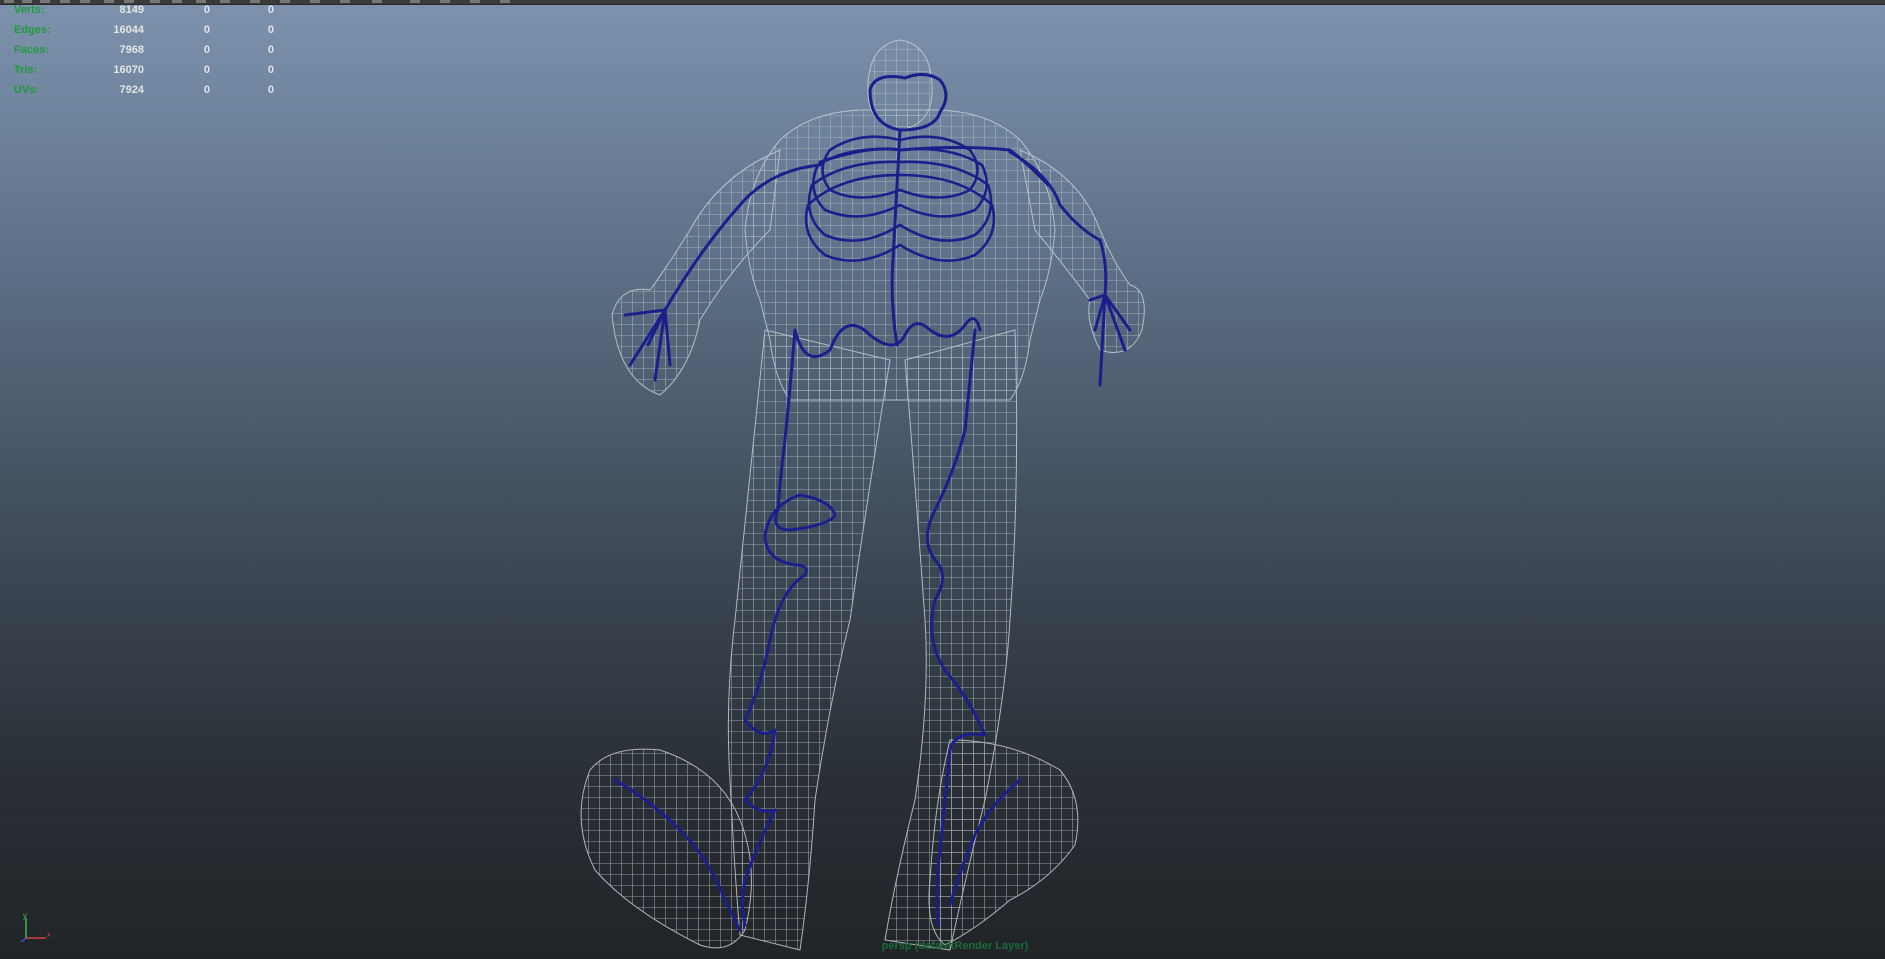  I want to click on camera-name-label: persp (defaultRender Layer), so click(955, 946).